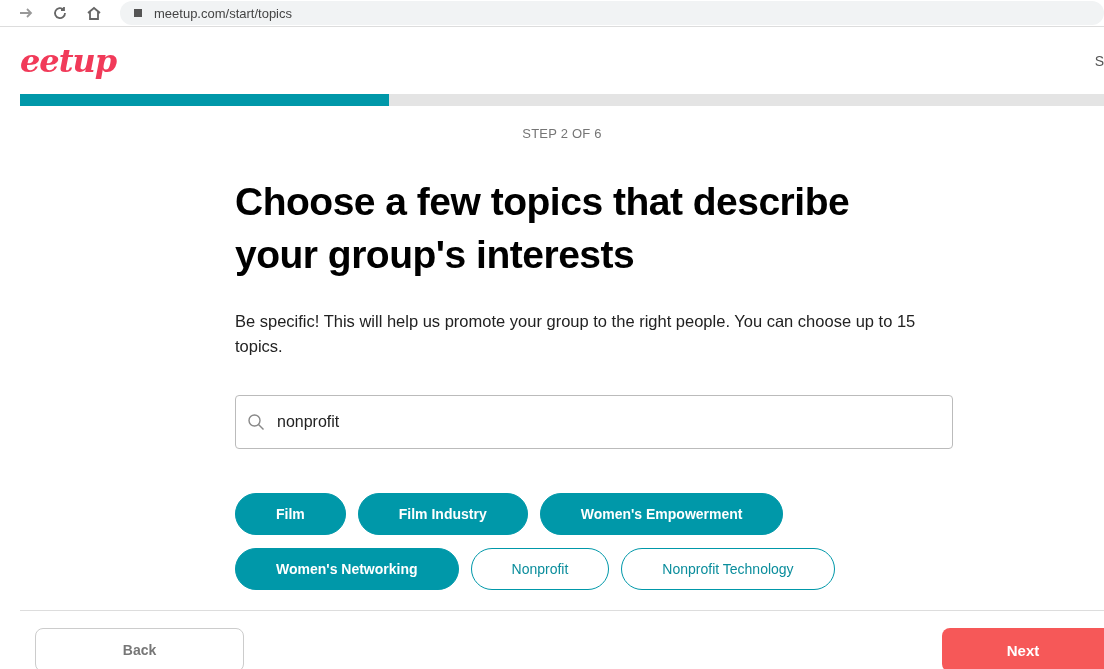 The height and width of the screenshot is (669, 1104). I want to click on topic-chip: Nonprofit, so click(540, 569).